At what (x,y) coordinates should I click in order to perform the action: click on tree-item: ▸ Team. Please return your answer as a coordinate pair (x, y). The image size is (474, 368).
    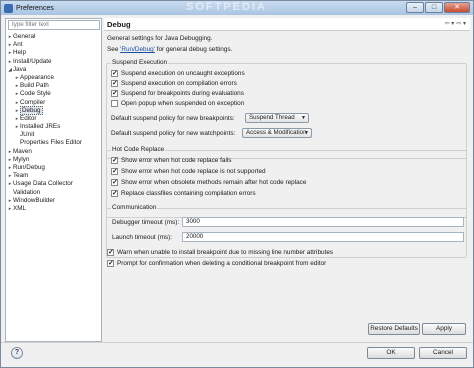
    Looking at the image, I should click on (54, 176).